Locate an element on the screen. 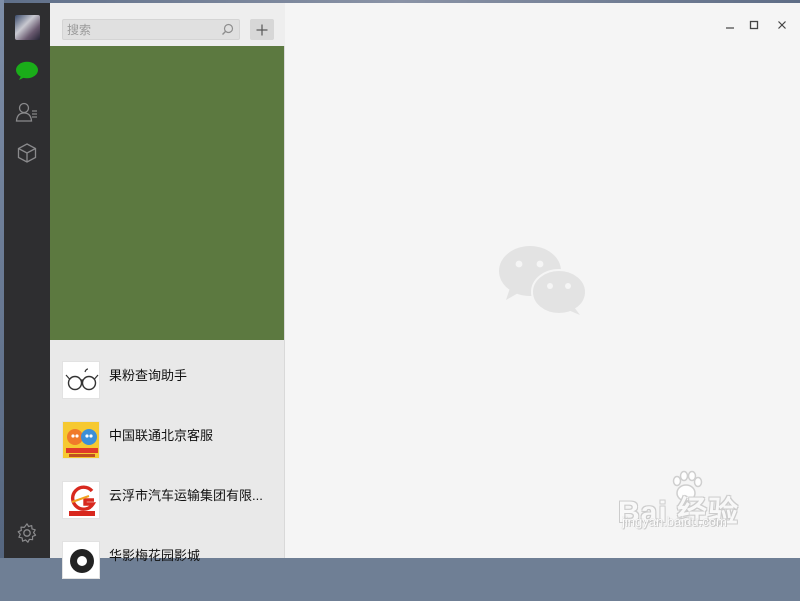 This screenshot has width=800, height=601. favorites-tab-button is located at coordinates (27, 153).